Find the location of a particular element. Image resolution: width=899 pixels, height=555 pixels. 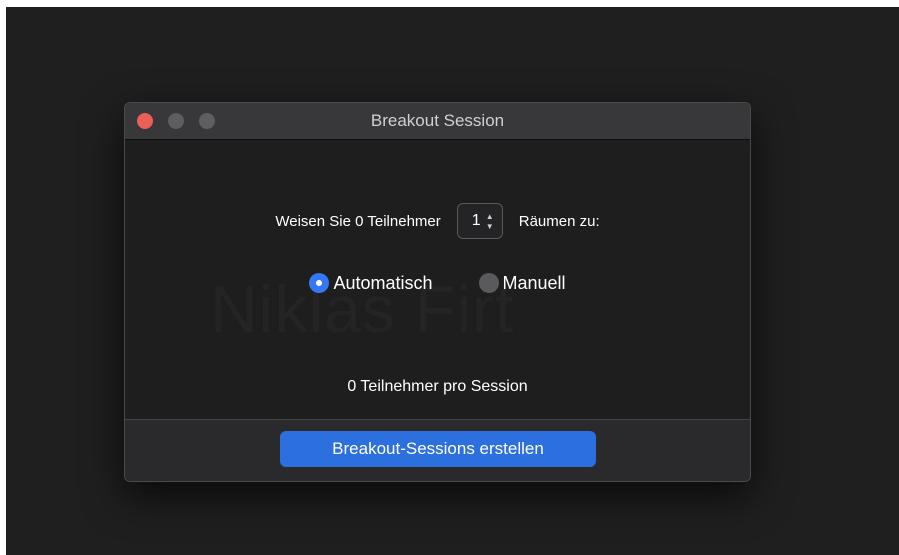

participants-per-session-text: 0 Teilnehmer pro Session is located at coordinates (437, 386).